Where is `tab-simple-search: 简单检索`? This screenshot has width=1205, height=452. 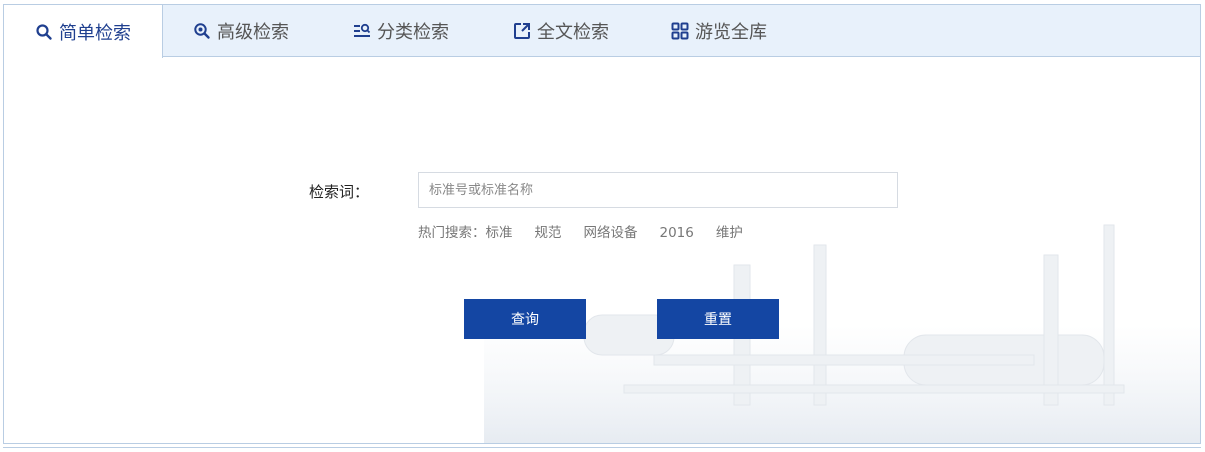 tab-simple-search: 简单检索 is located at coordinates (83, 31).